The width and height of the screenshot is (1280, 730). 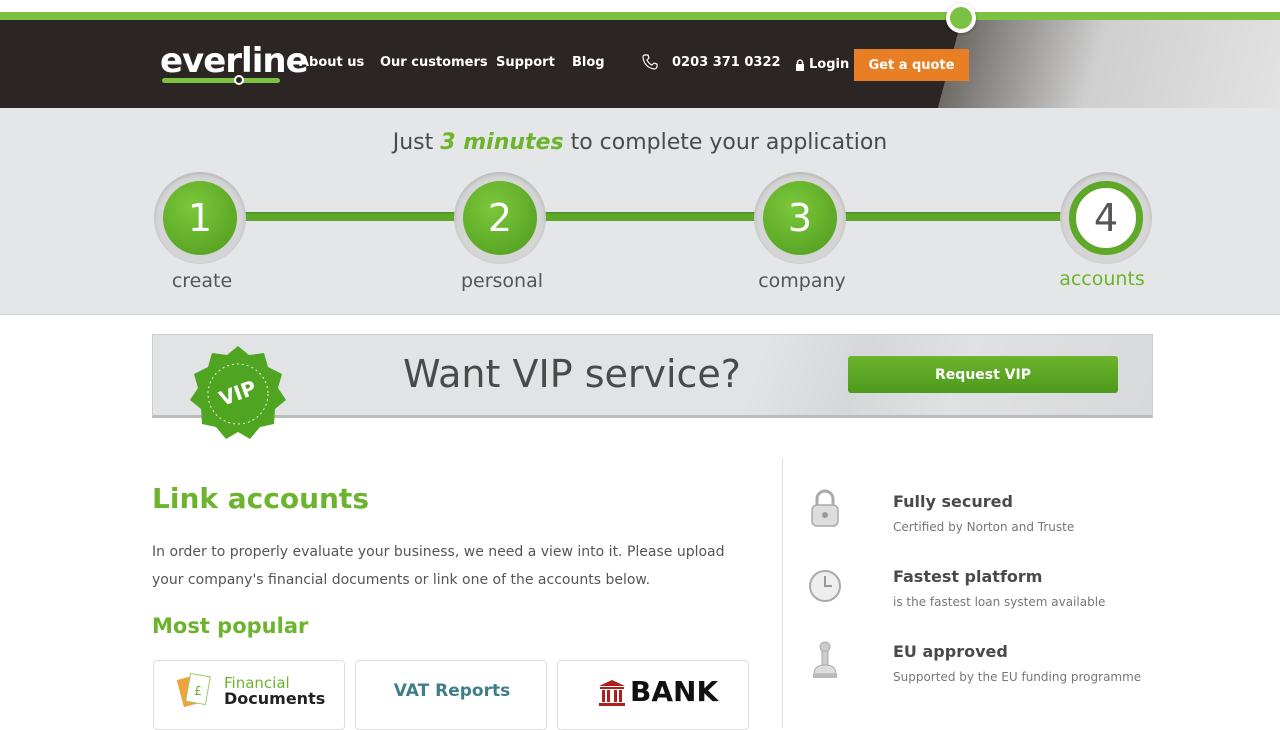 What do you see at coordinates (525, 62) in the screenshot?
I see `nav-support: Support` at bounding box center [525, 62].